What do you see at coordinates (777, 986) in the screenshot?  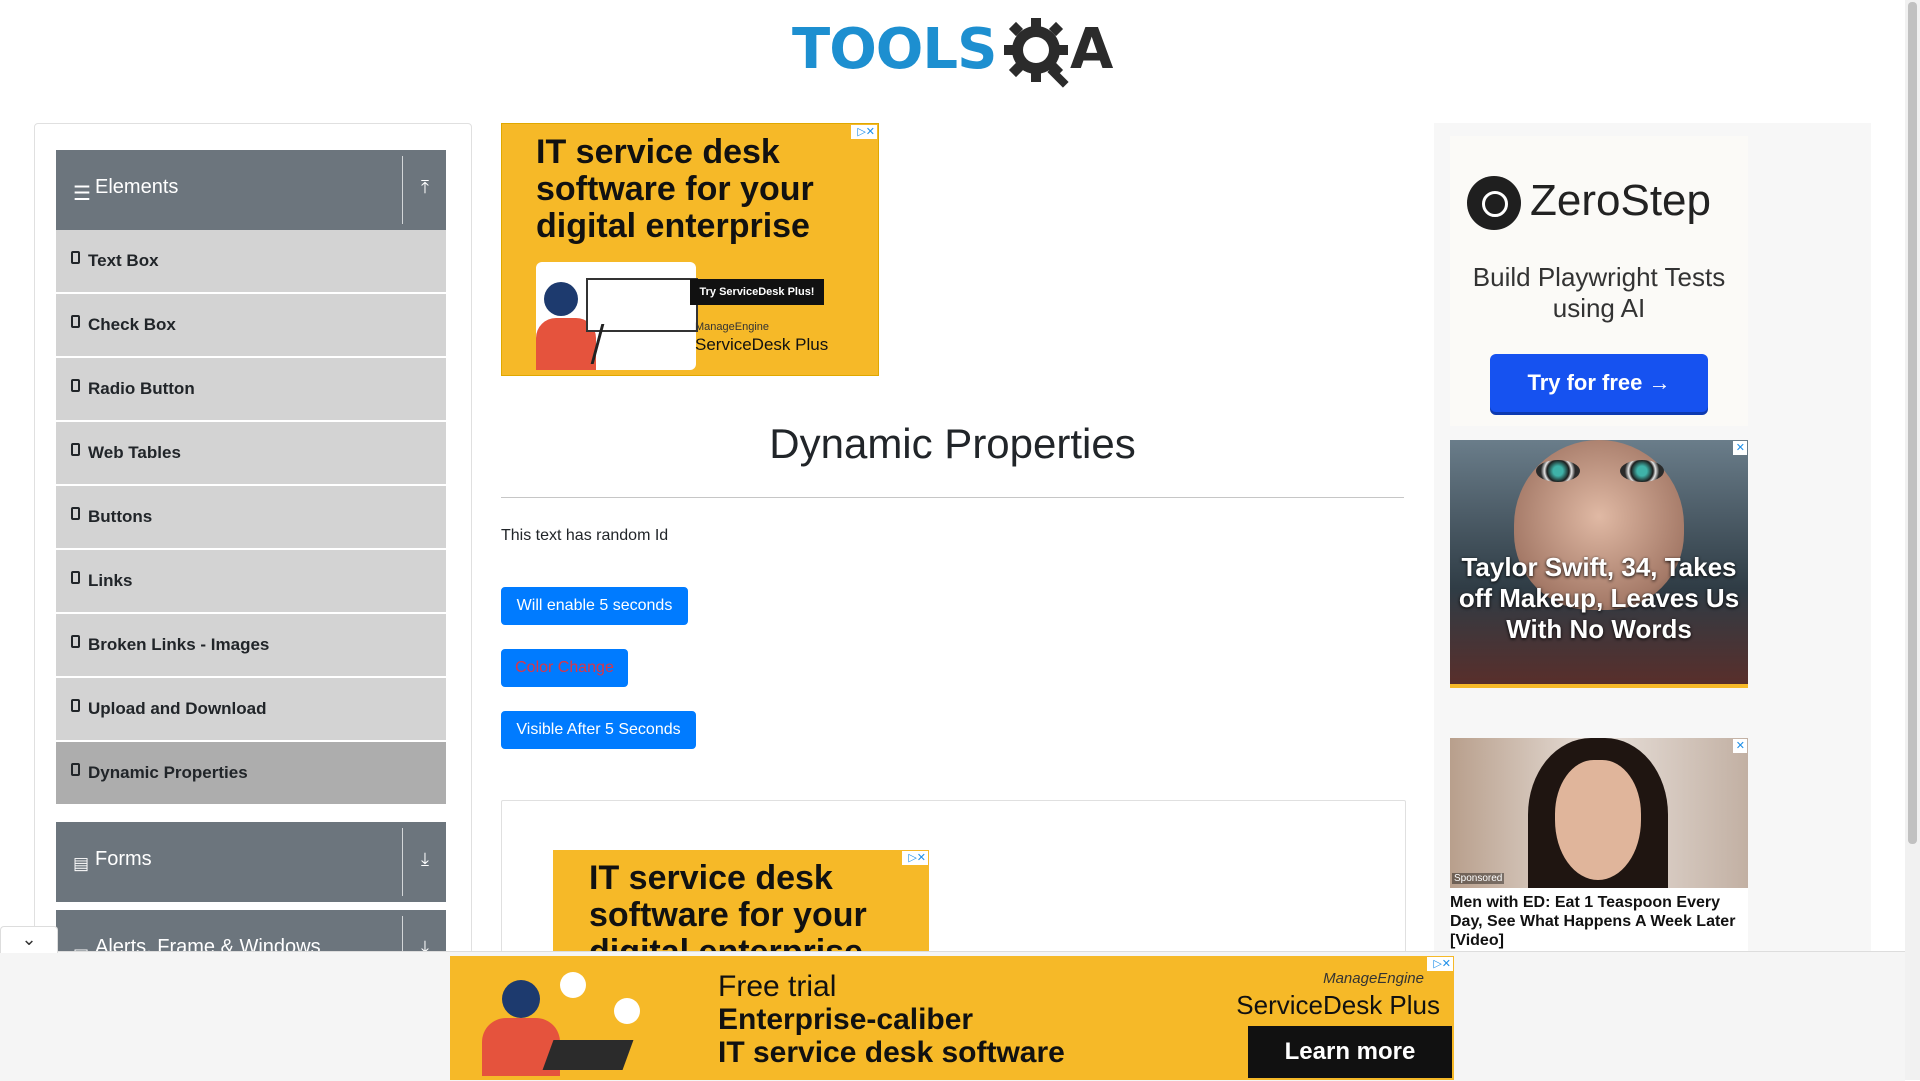 I see `ad-line: Free trial` at bounding box center [777, 986].